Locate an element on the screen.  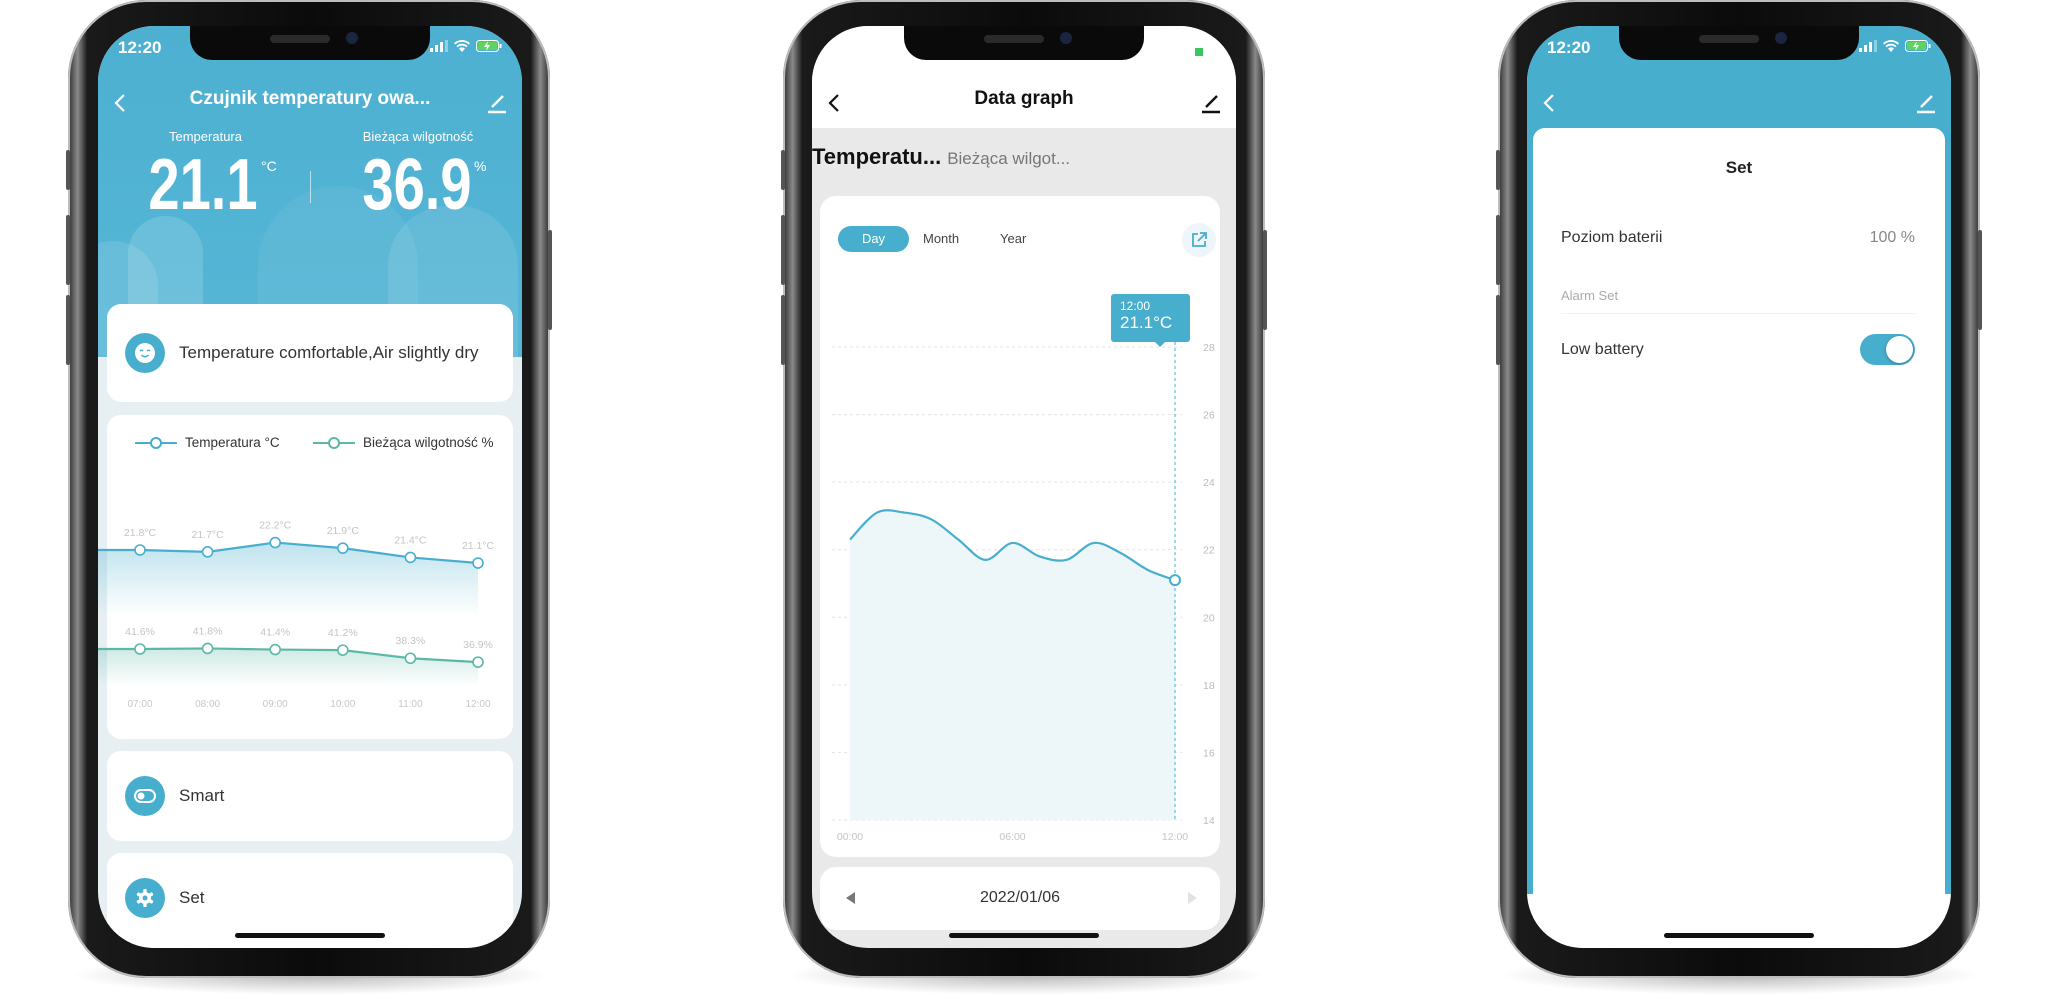
tooltip: 12:00 21.1°C is located at coordinates (1150, 320).